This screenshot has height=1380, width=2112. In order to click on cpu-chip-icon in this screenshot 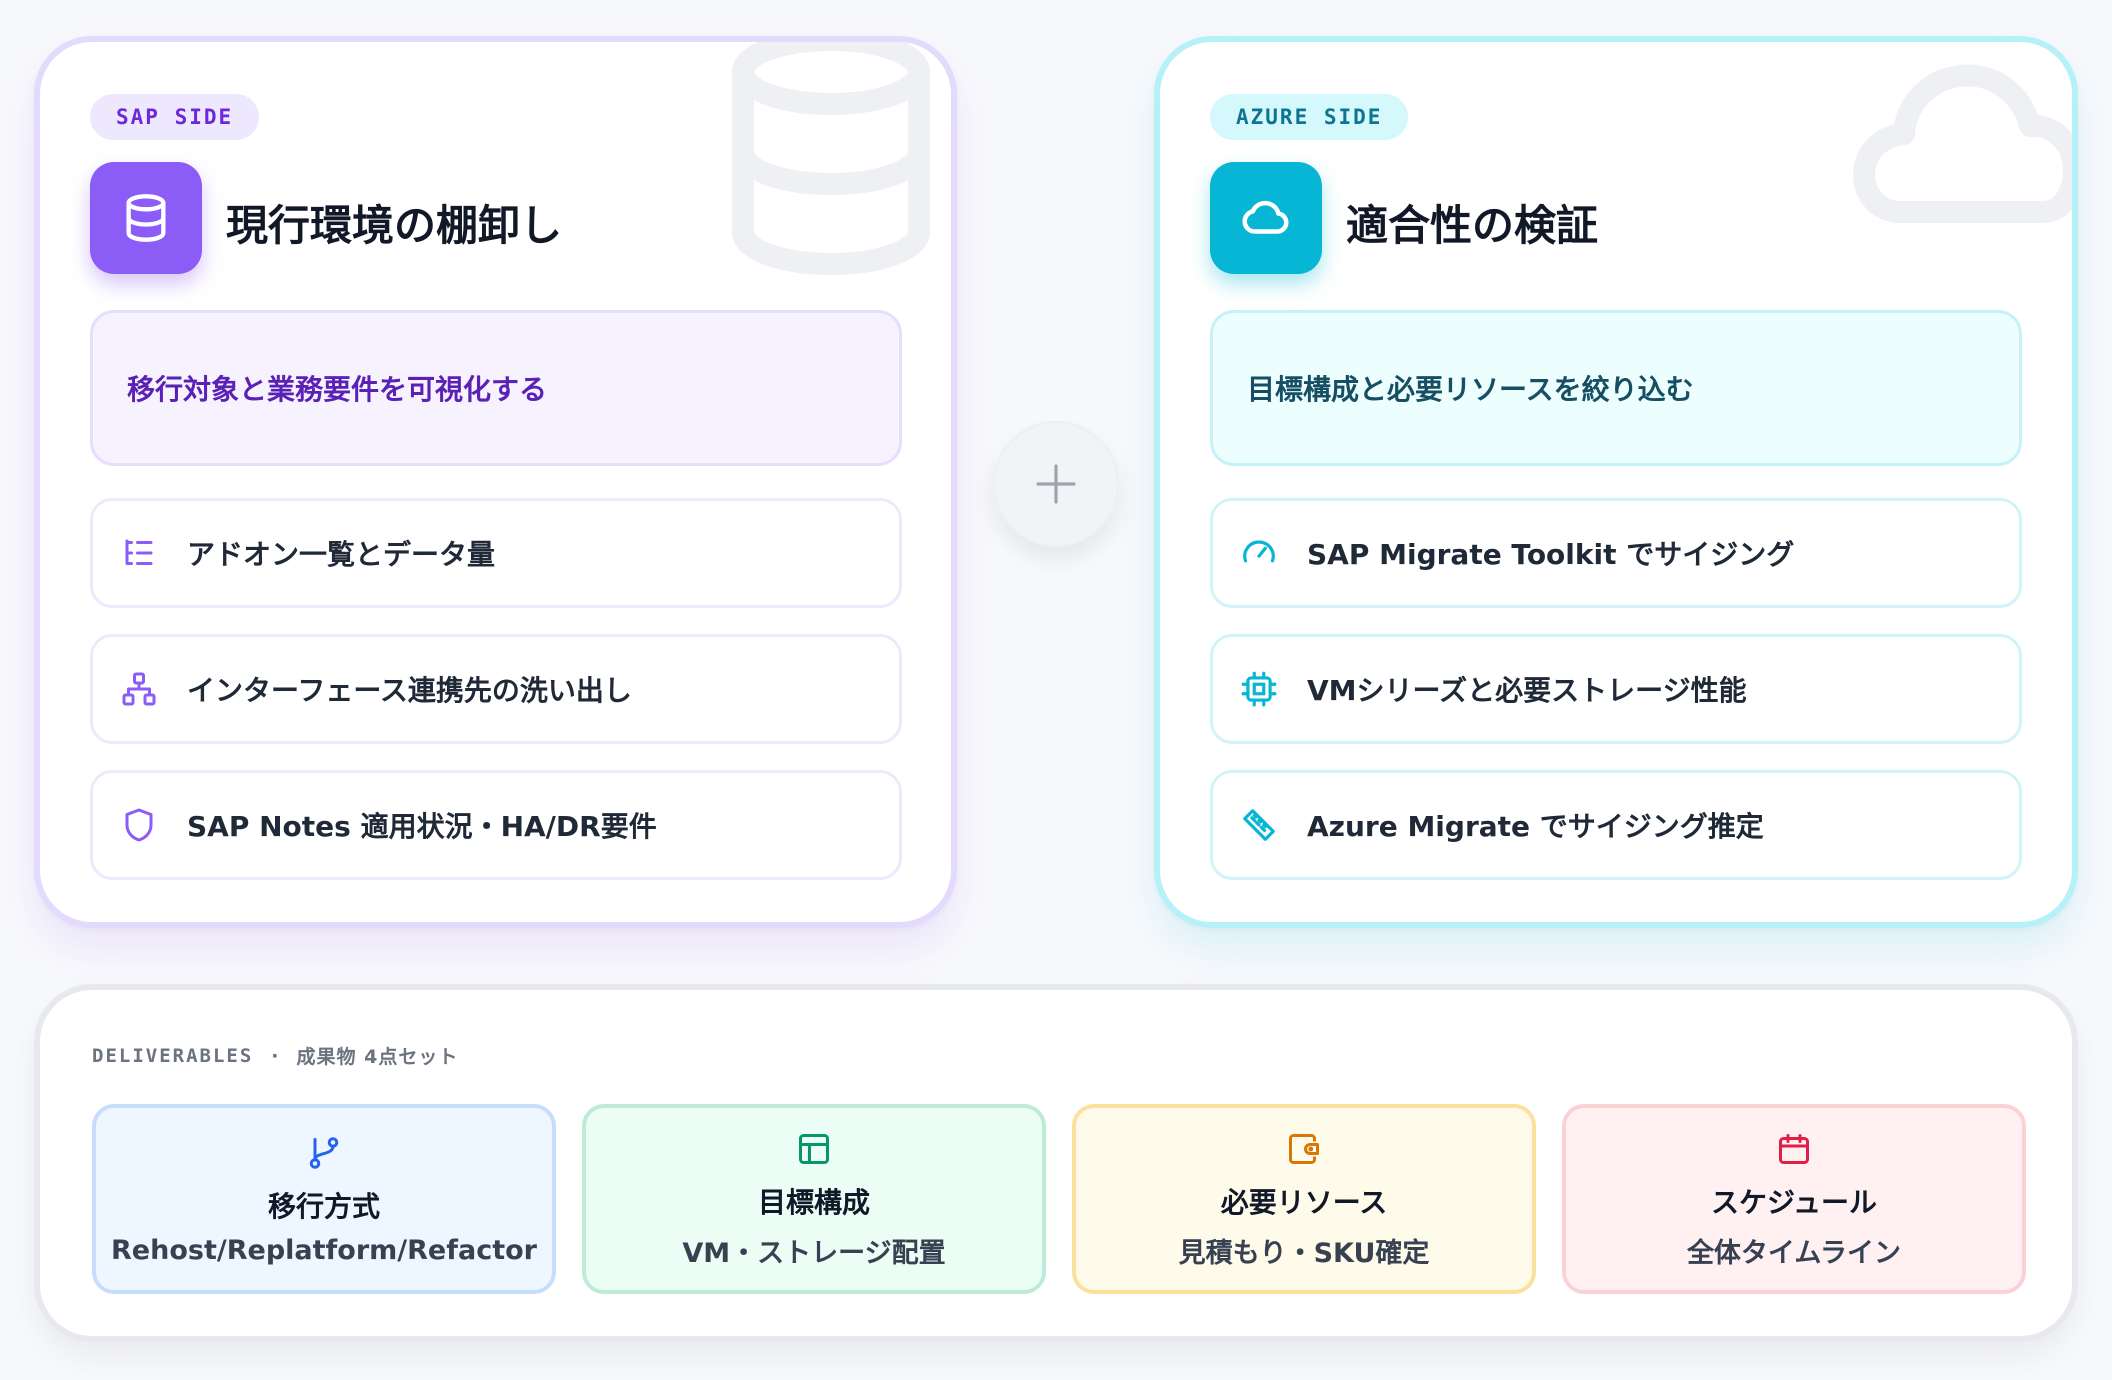, I will do `click(1259, 689)`.